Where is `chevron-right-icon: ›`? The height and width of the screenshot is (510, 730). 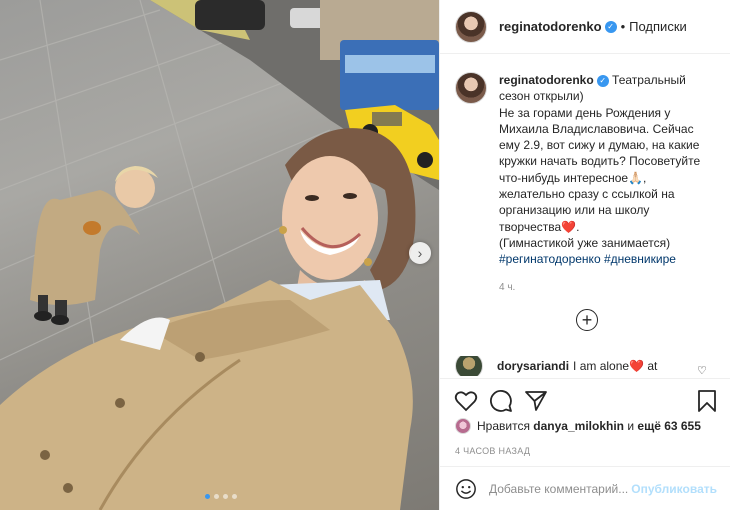 chevron-right-icon: › is located at coordinates (420, 253).